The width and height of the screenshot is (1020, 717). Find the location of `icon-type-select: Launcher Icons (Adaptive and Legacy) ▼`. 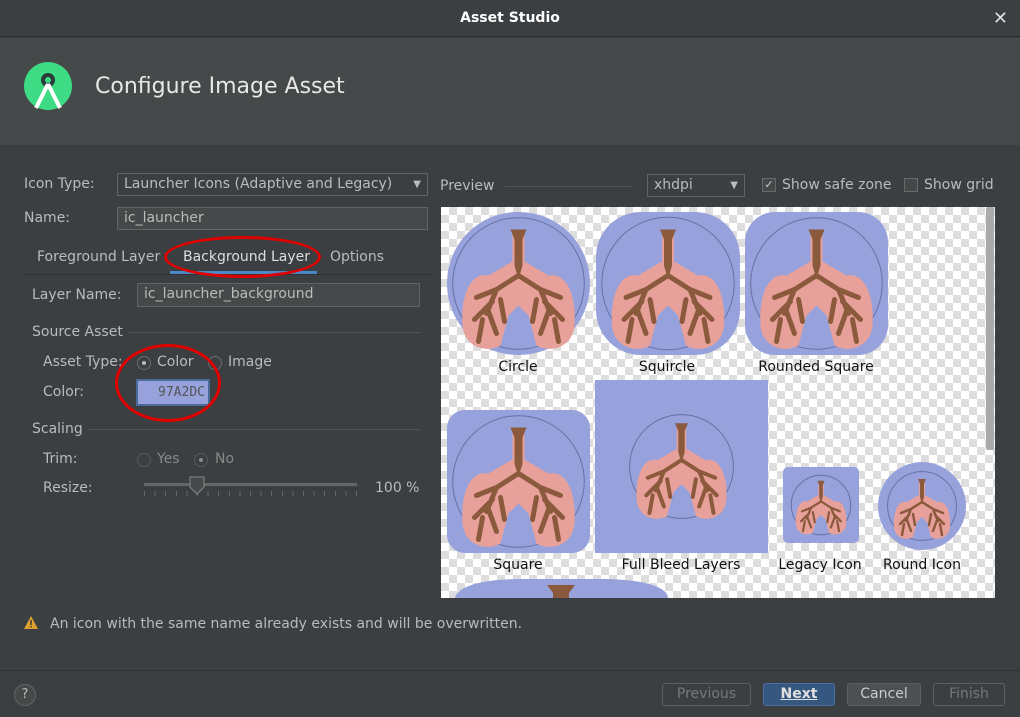

icon-type-select: Launcher Icons (Adaptive and Legacy) ▼ is located at coordinates (272, 184).